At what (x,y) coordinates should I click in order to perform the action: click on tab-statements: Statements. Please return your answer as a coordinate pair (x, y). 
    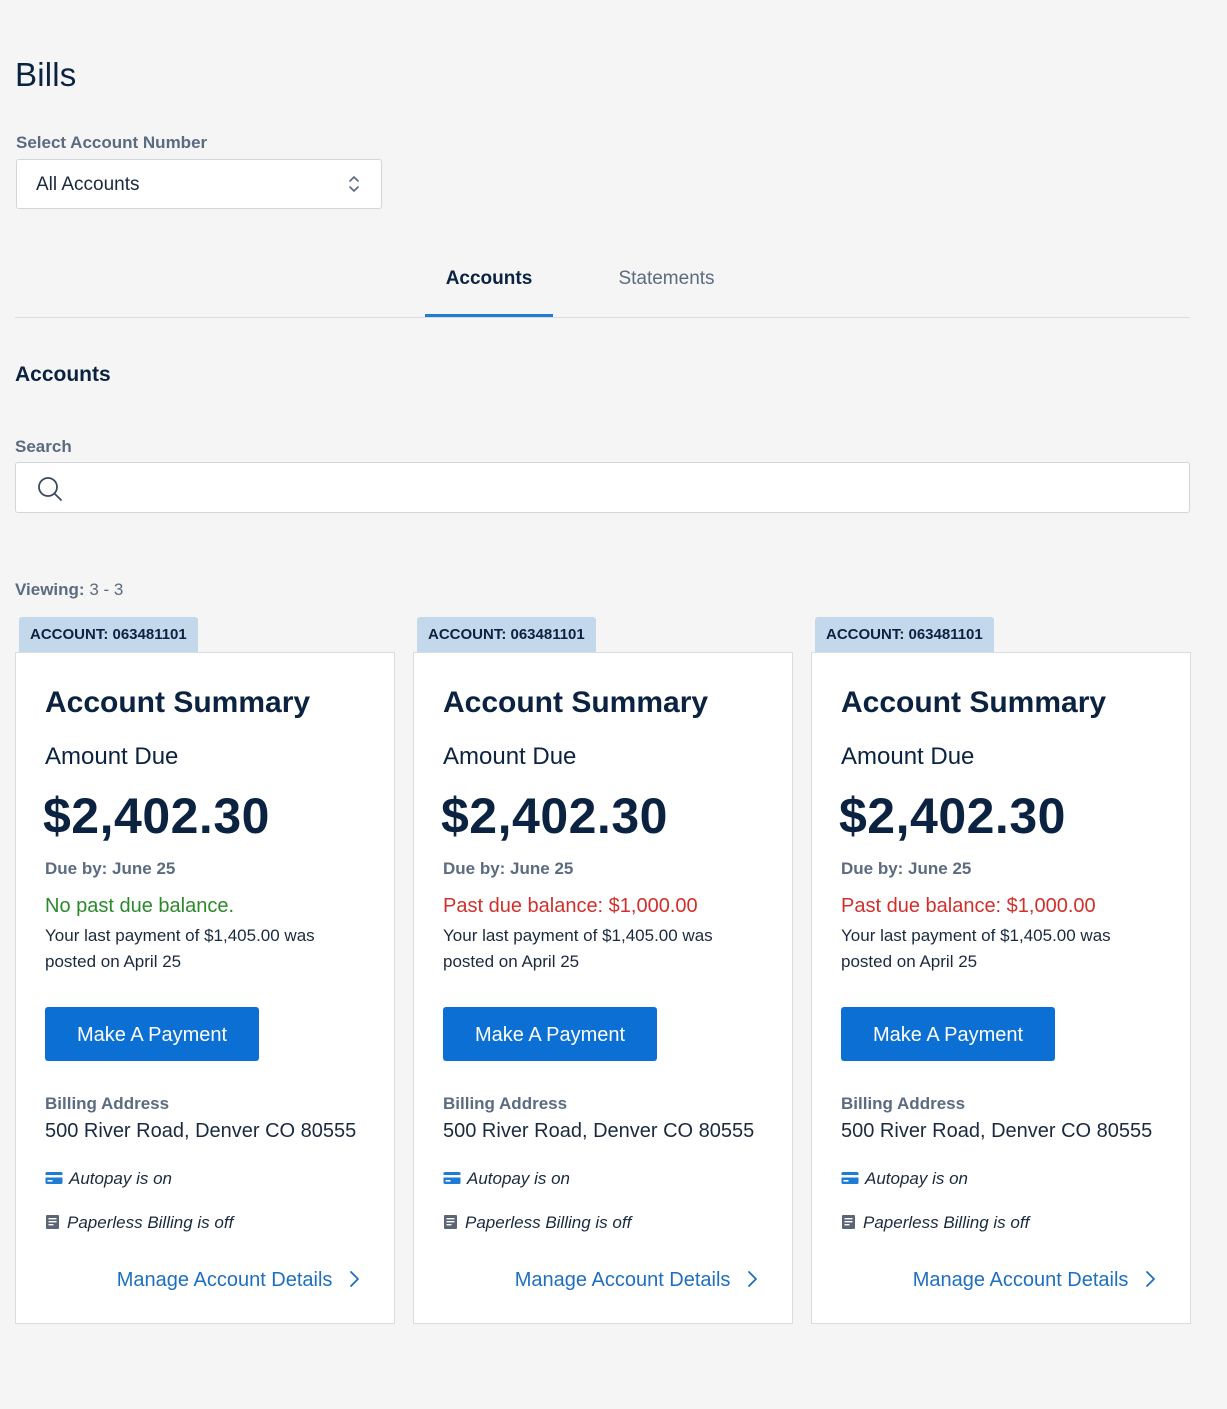
    Looking at the image, I should click on (666, 279).